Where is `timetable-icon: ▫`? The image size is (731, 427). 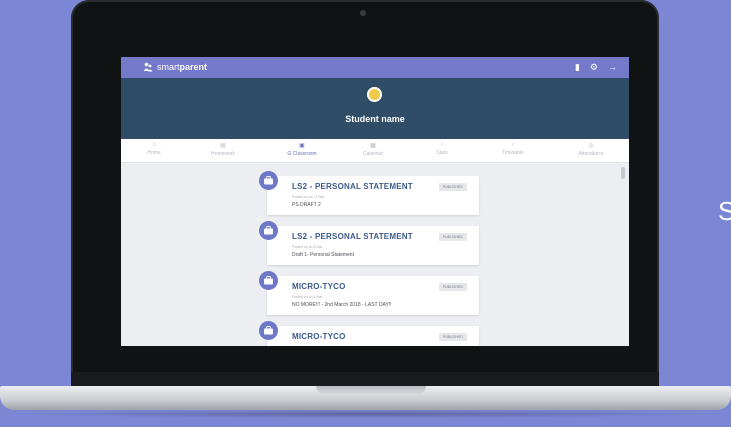 timetable-icon: ▫ is located at coordinates (513, 145).